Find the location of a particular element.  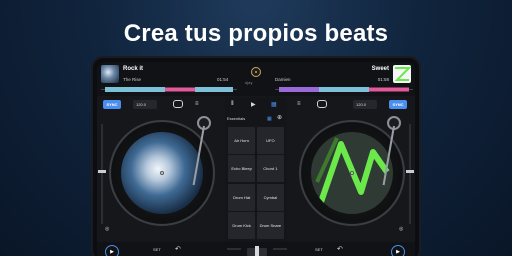

spindle-right is located at coordinates (352, 173).